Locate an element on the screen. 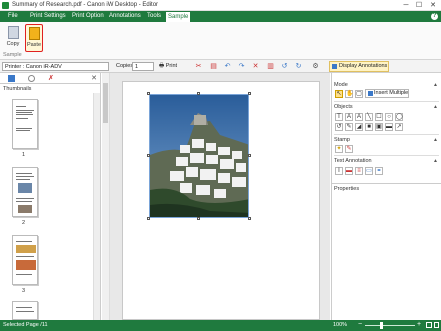  print-label: Print is located at coordinates (171, 66).